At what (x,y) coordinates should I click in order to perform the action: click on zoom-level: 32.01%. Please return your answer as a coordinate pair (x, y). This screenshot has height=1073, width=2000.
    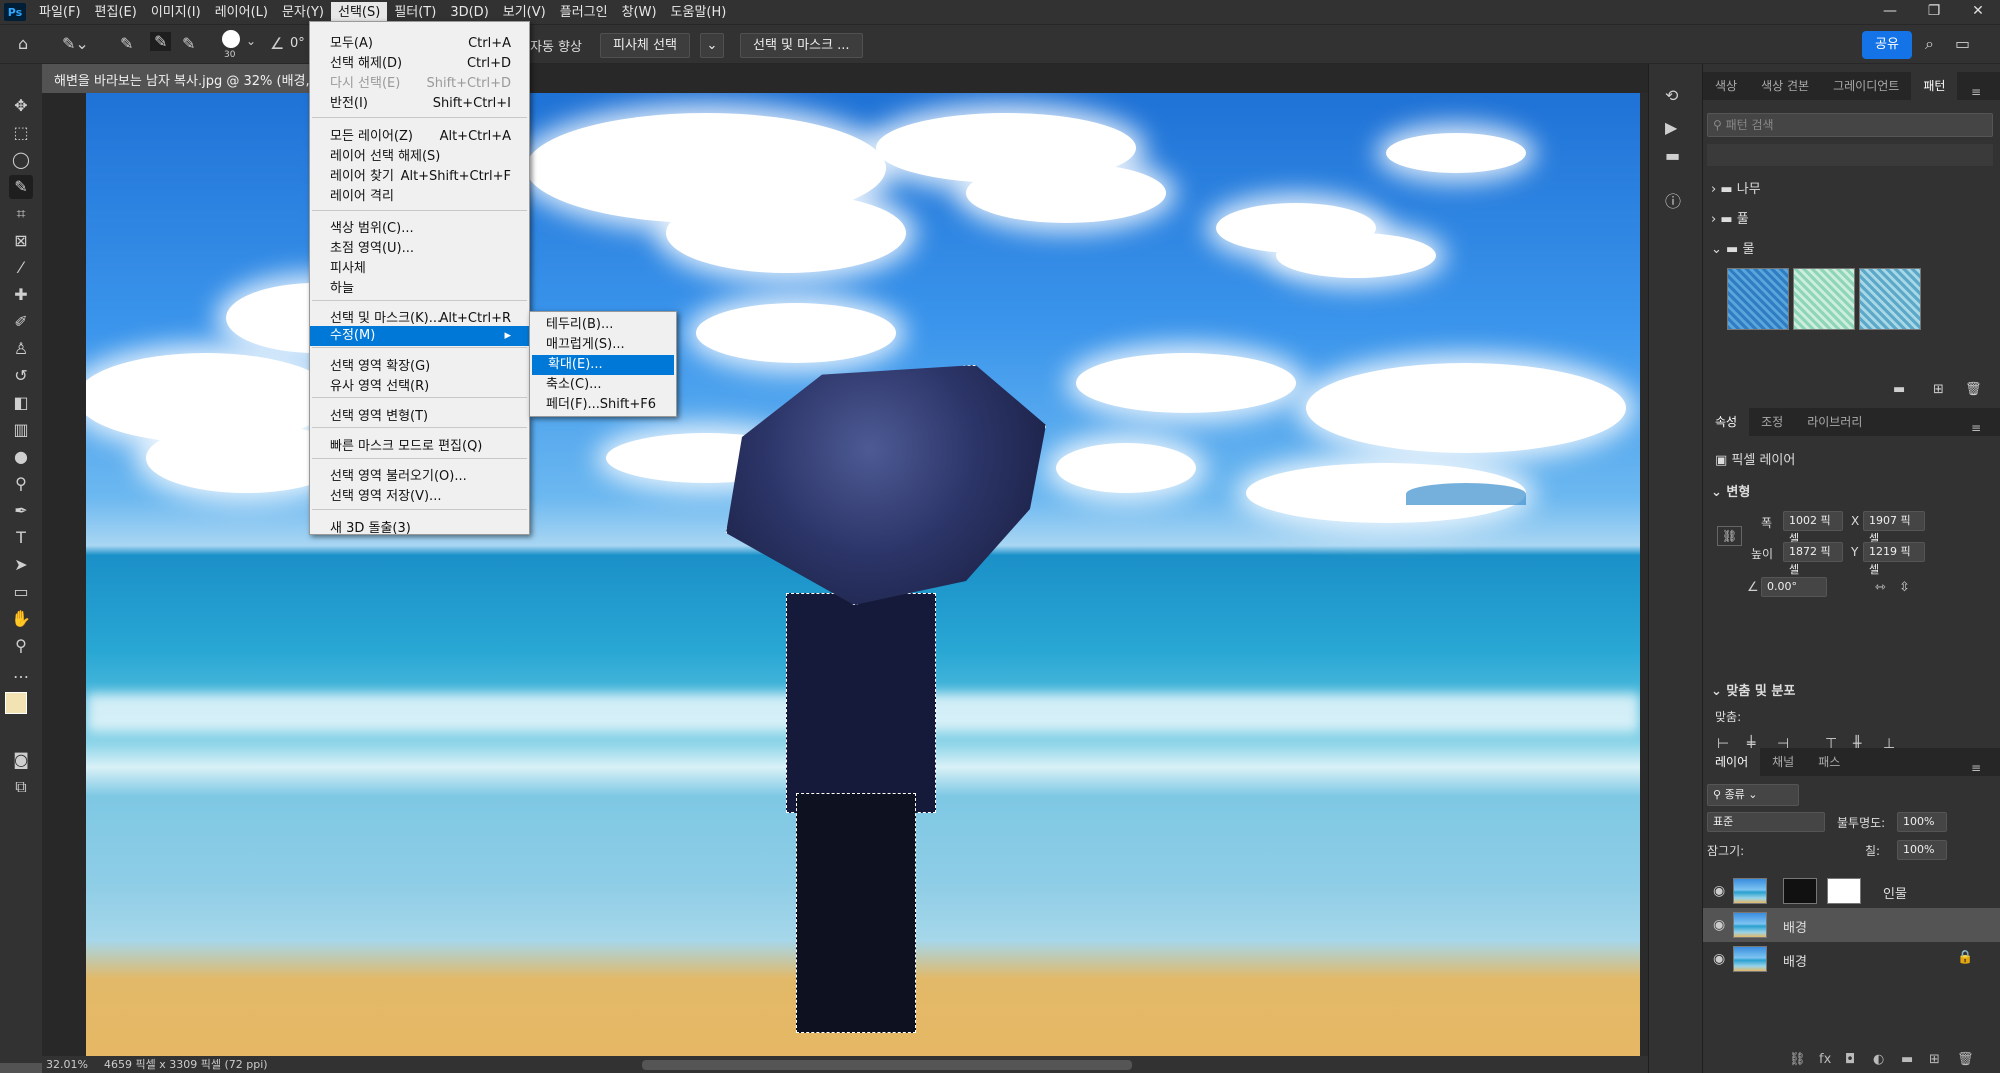
    Looking at the image, I should click on (67, 1064).